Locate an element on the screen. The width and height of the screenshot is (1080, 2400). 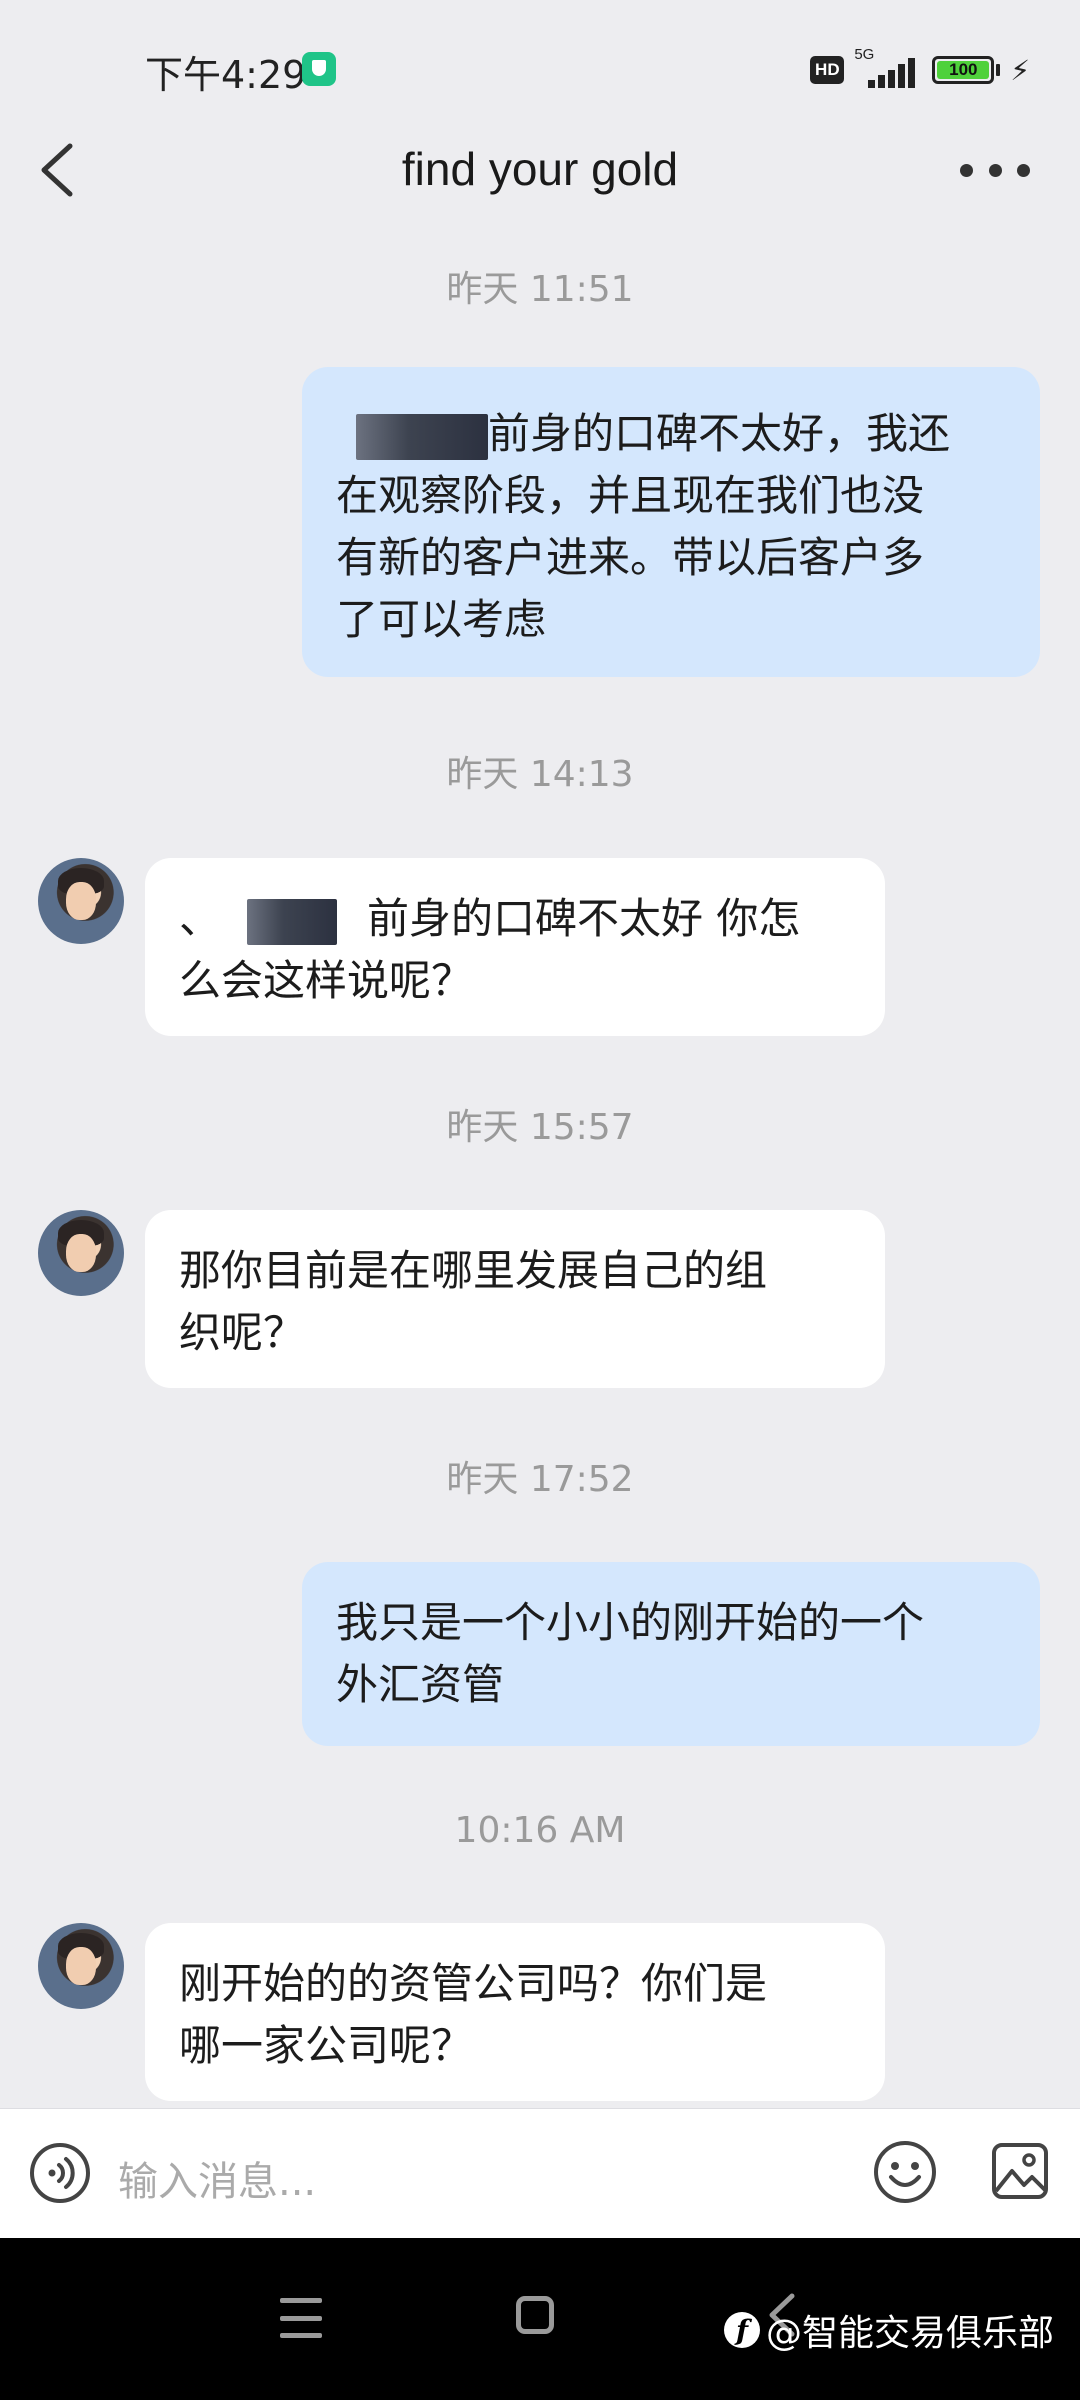
message-timestamp: 昨天 15:57 is located at coordinates (540, 1127).